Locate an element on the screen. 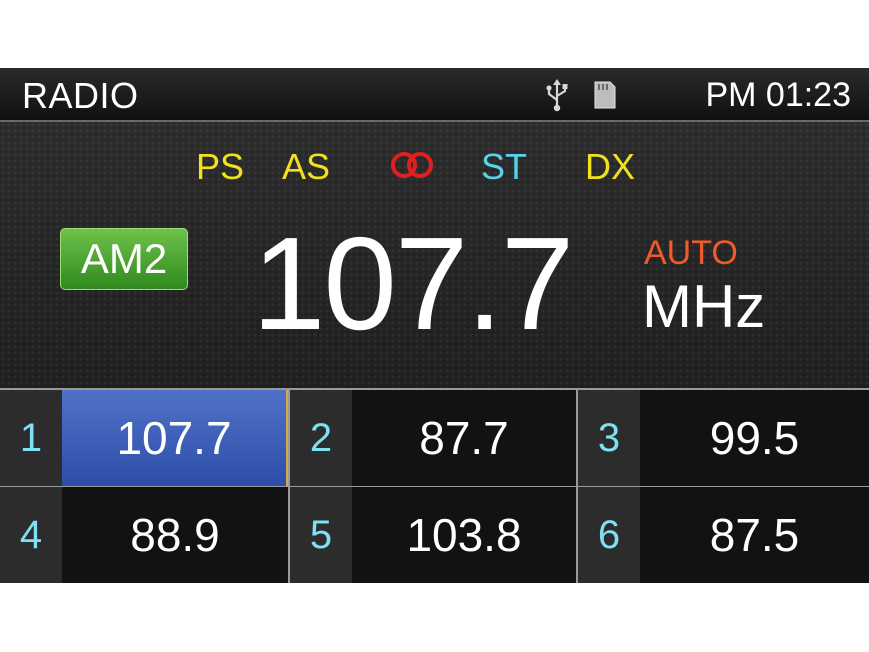  current-frequency: 107.7 is located at coordinates (413, 283).